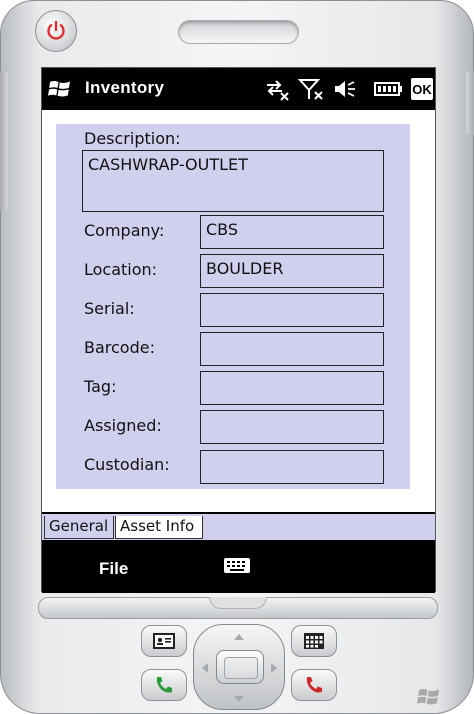  What do you see at coordinates (100, 386) in the screenshot?
I see `tag-label: Tag:` at bounding box center [100, 386].